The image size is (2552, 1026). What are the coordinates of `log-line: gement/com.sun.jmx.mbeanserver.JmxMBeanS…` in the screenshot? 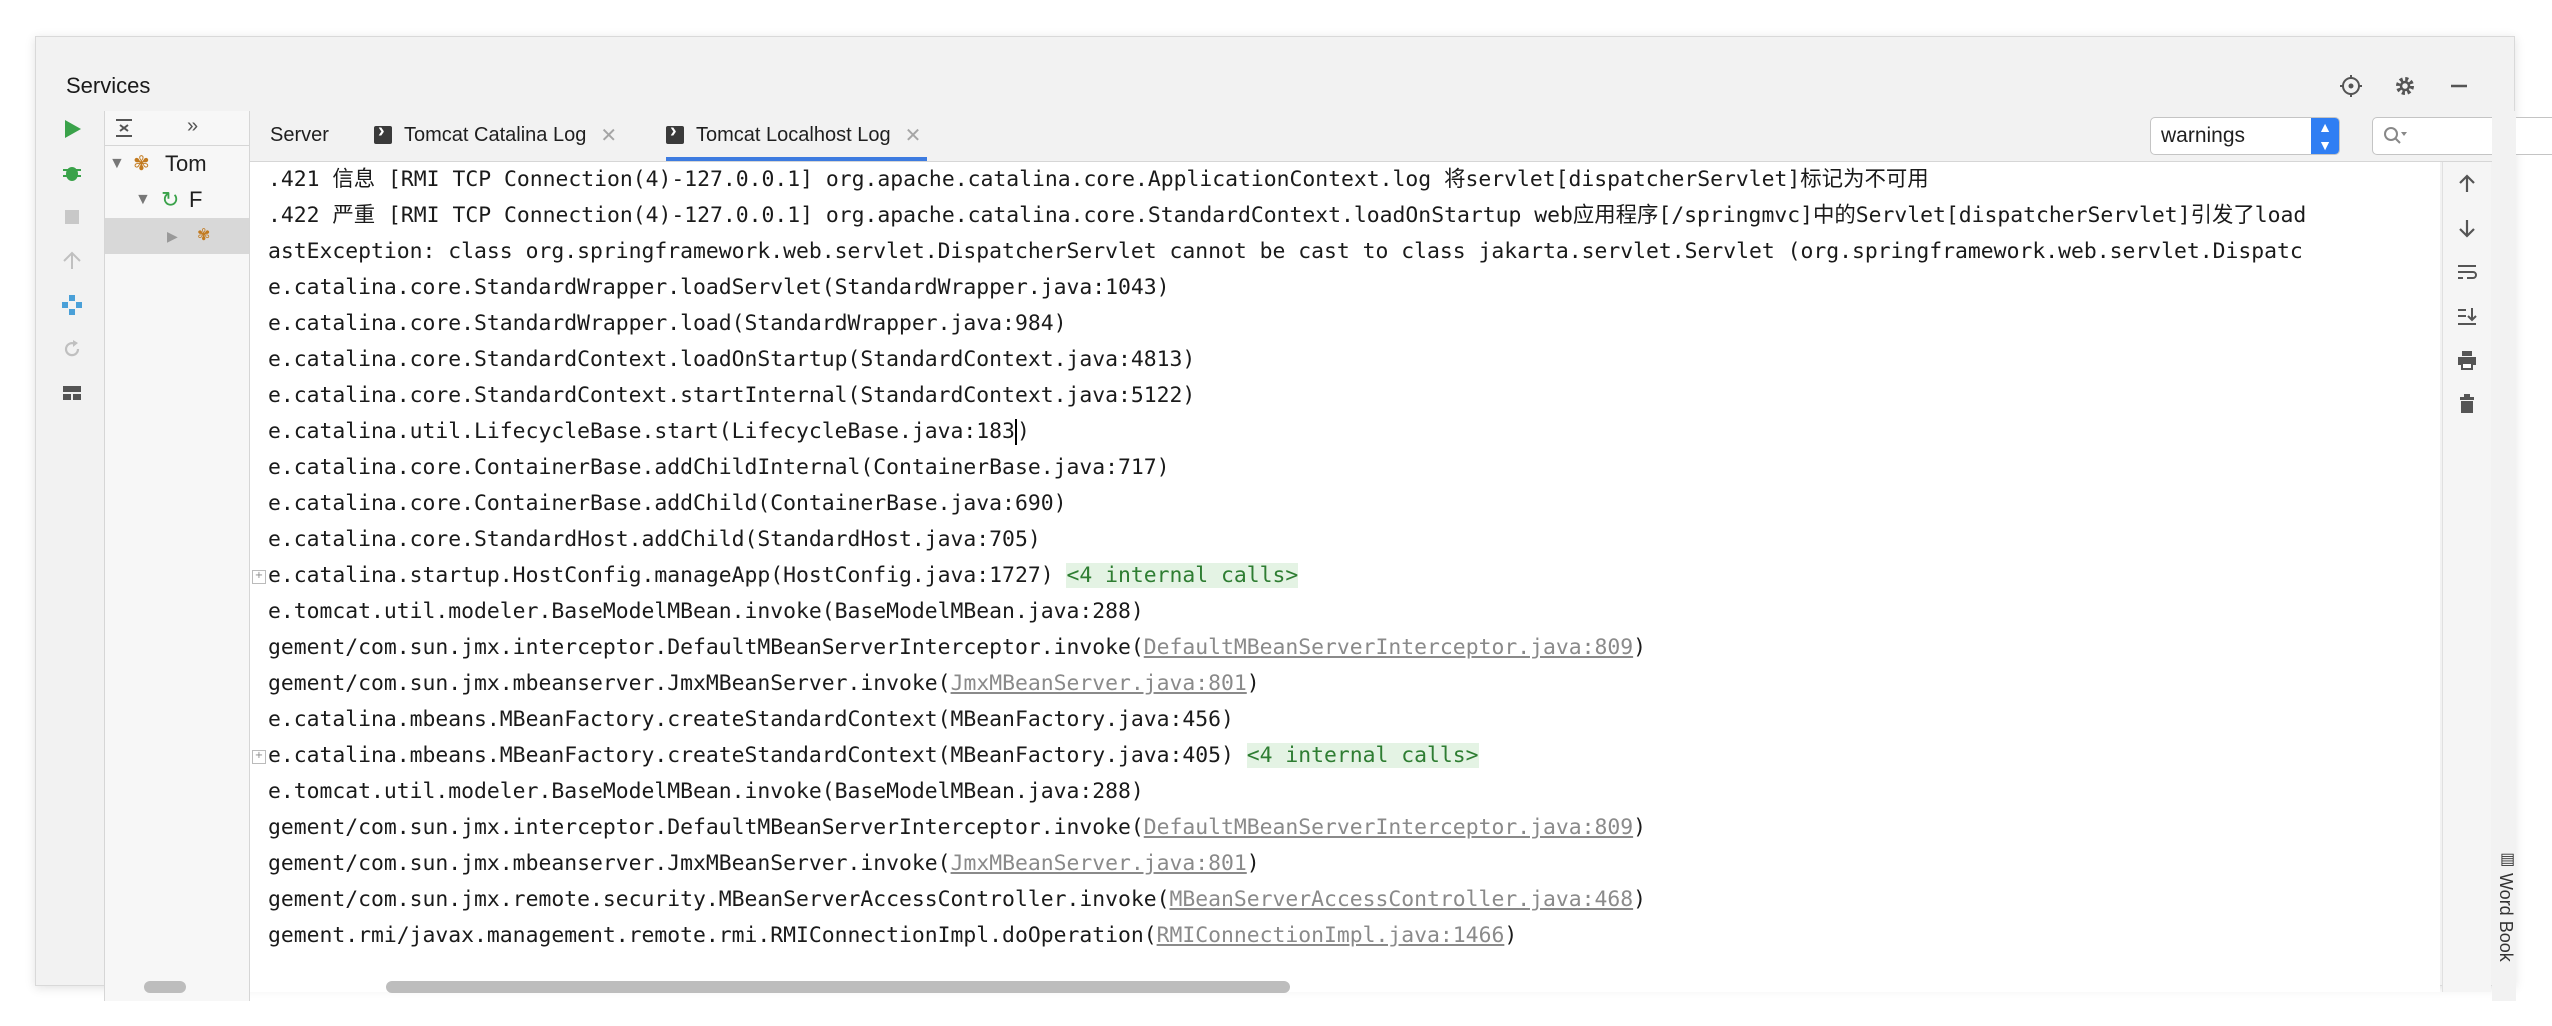 It's located at (764, 864).